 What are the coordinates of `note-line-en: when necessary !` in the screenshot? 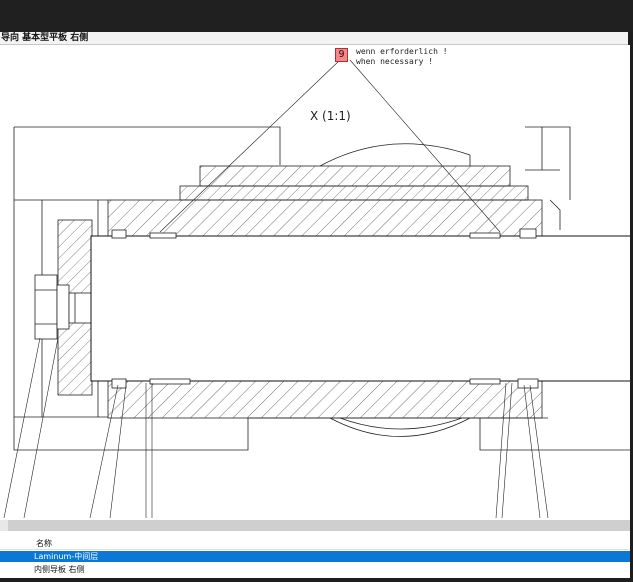 It's located at (395, 61).